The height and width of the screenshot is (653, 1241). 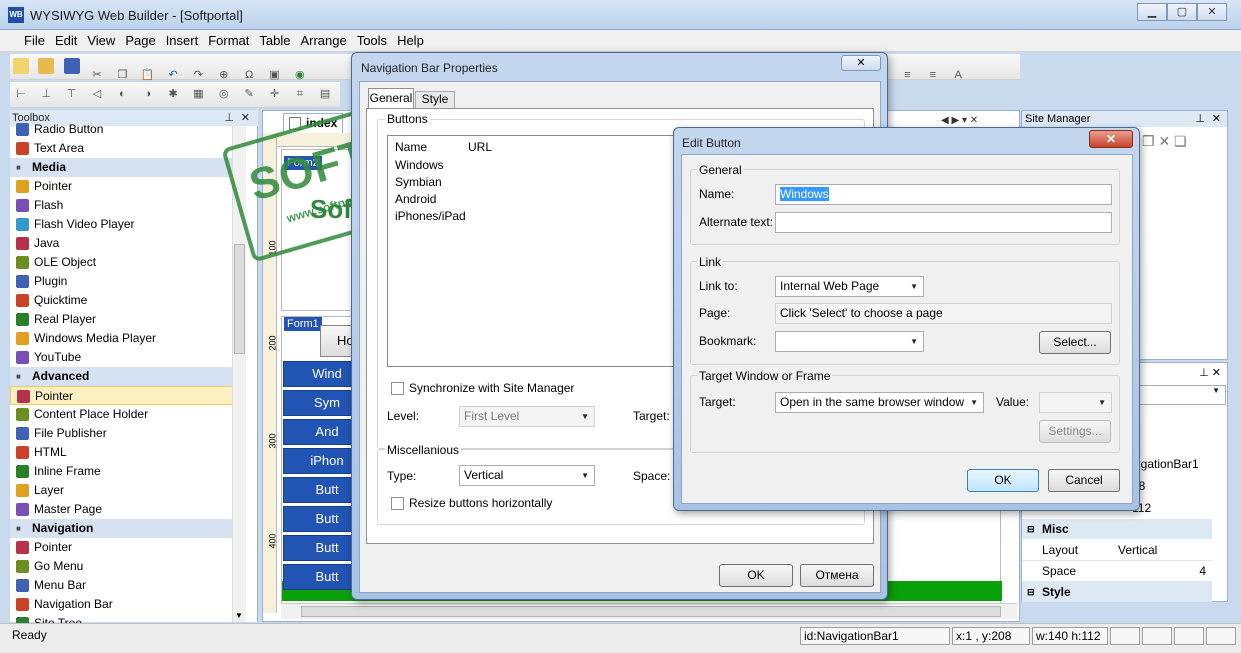 What do you see at coordinates (125, 167) in the screenshot?
I see `toolbox-category: Media` at bounding box center [125, 167].